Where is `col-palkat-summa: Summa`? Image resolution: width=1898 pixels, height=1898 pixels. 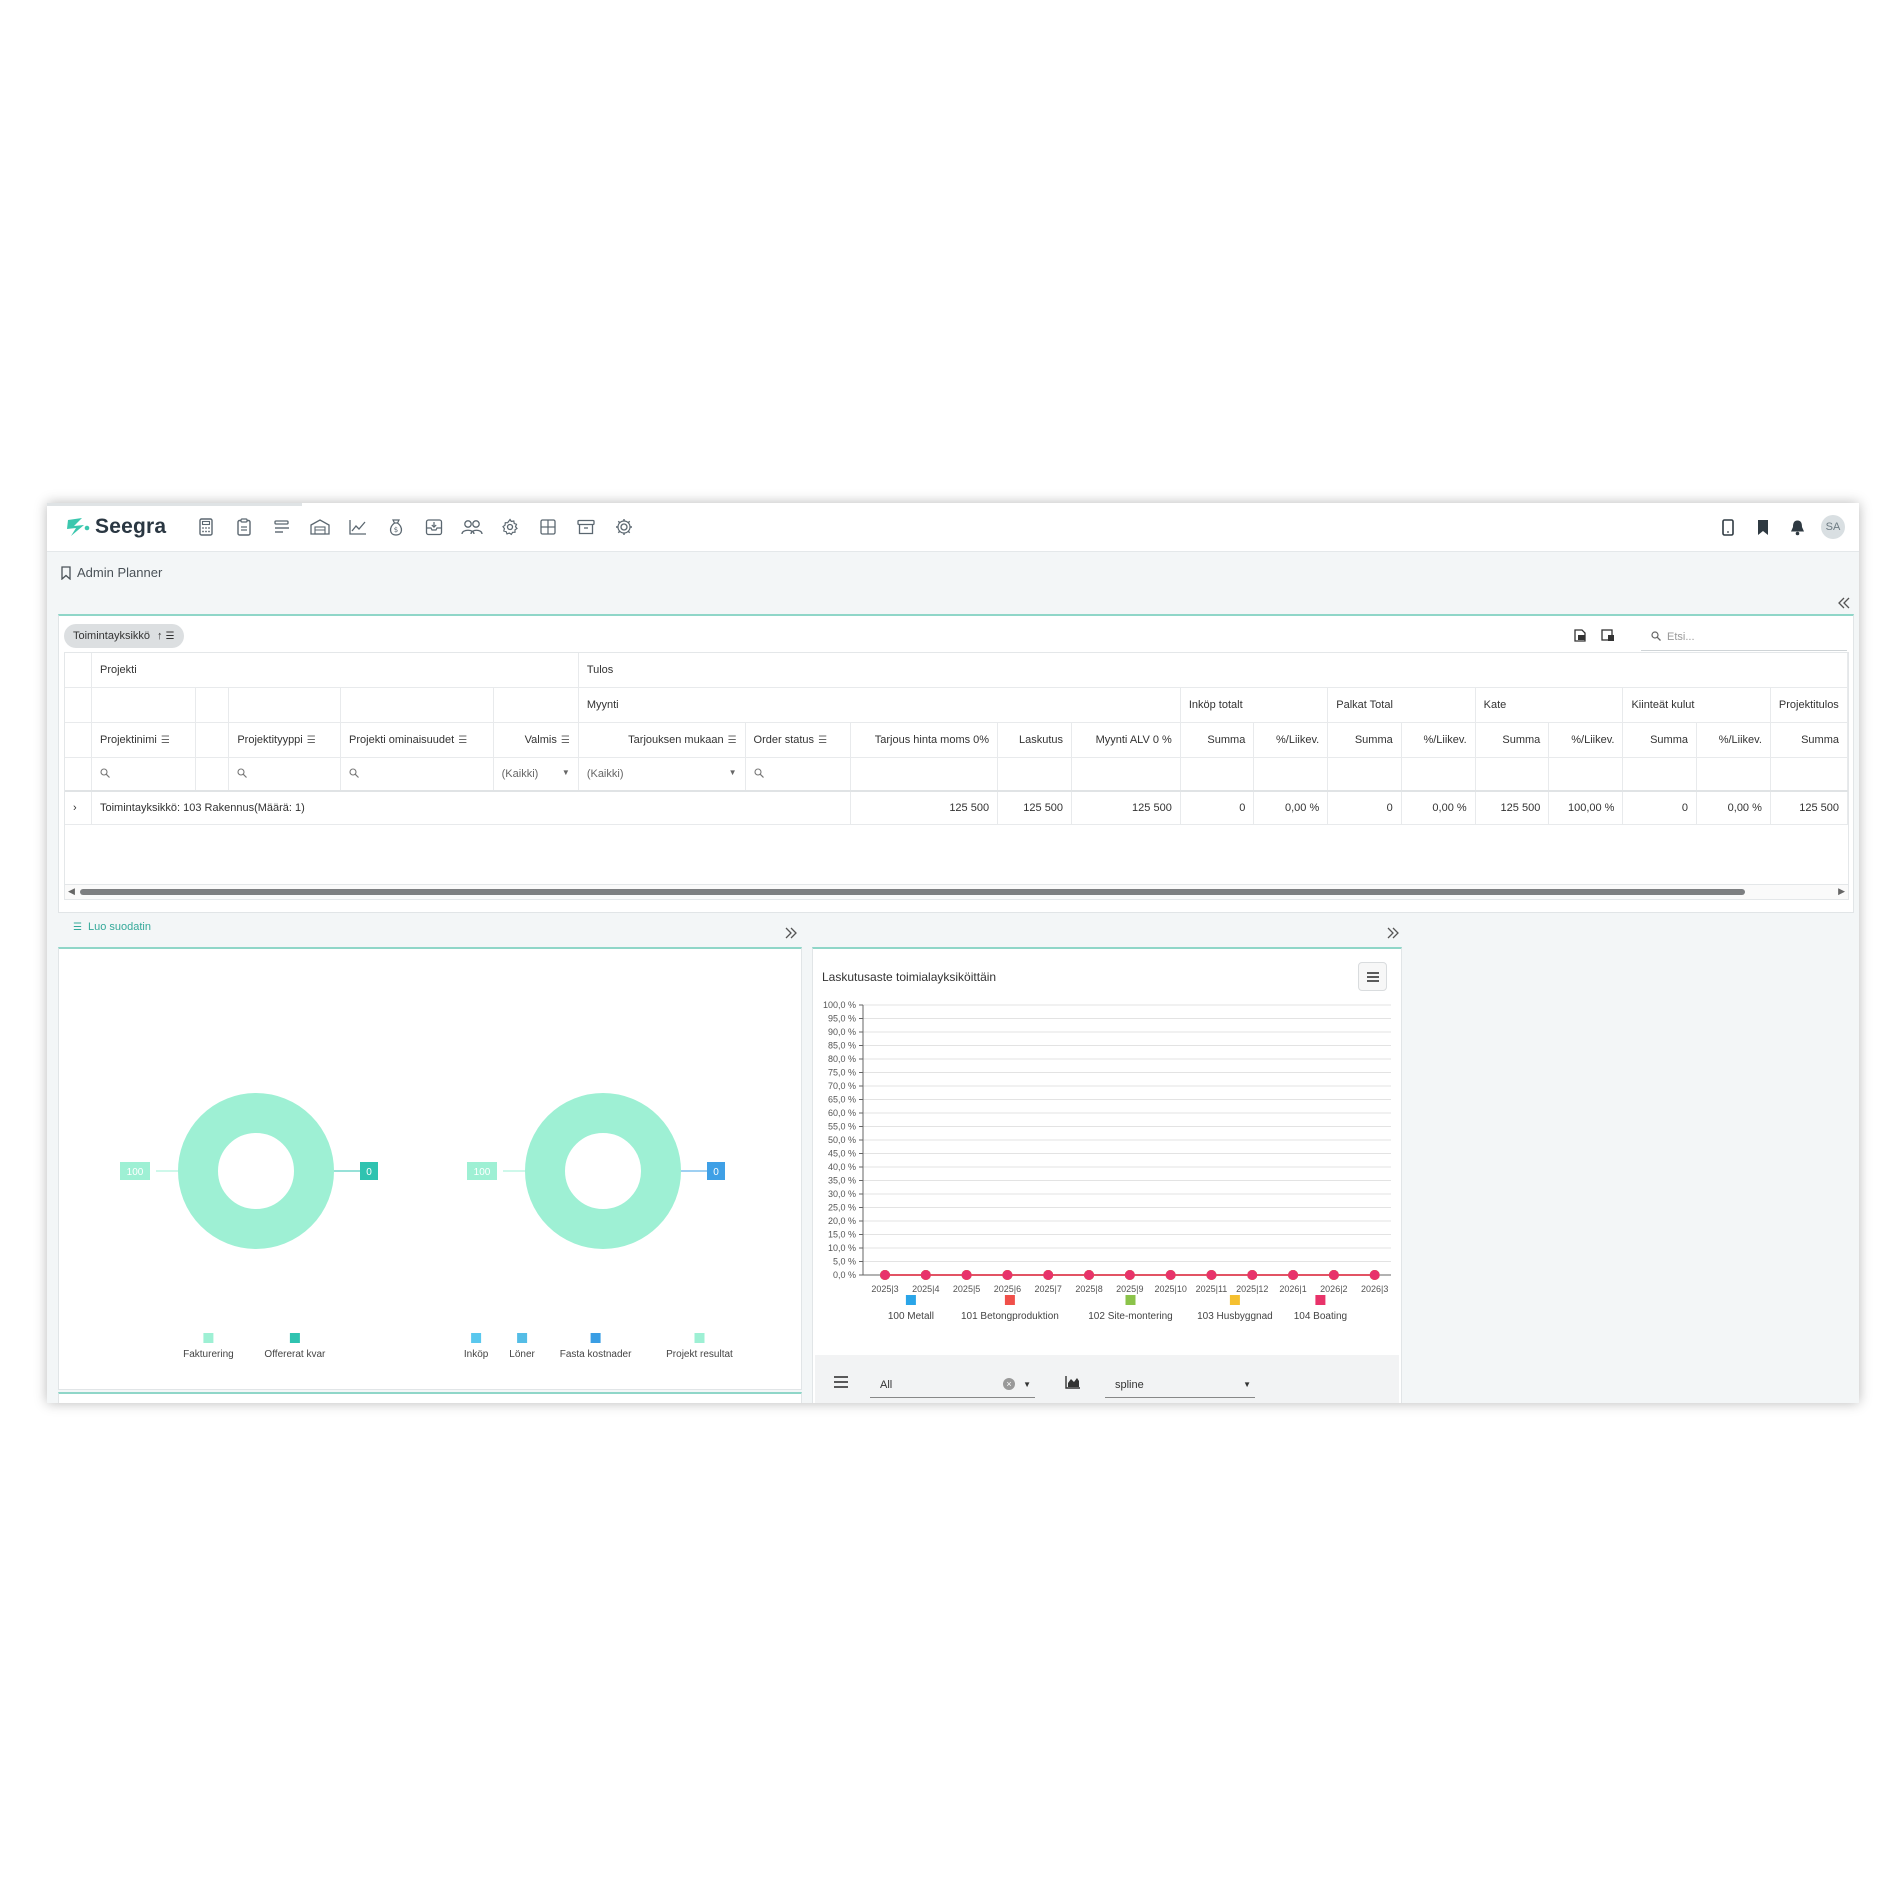
col-palkat-summa: Summa is located at coordinates (1364, 740).